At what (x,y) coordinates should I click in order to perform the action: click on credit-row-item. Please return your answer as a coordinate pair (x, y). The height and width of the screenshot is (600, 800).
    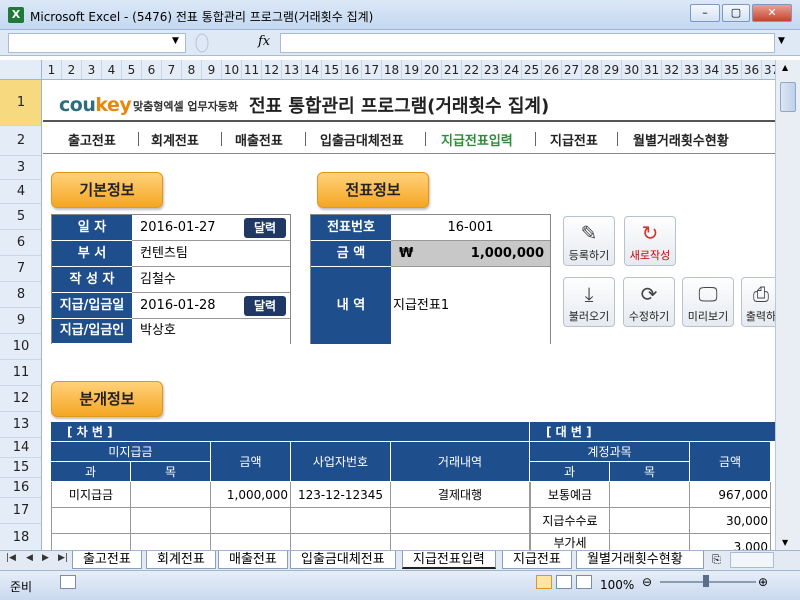
    Looking at the image, I should click on (650, 521).